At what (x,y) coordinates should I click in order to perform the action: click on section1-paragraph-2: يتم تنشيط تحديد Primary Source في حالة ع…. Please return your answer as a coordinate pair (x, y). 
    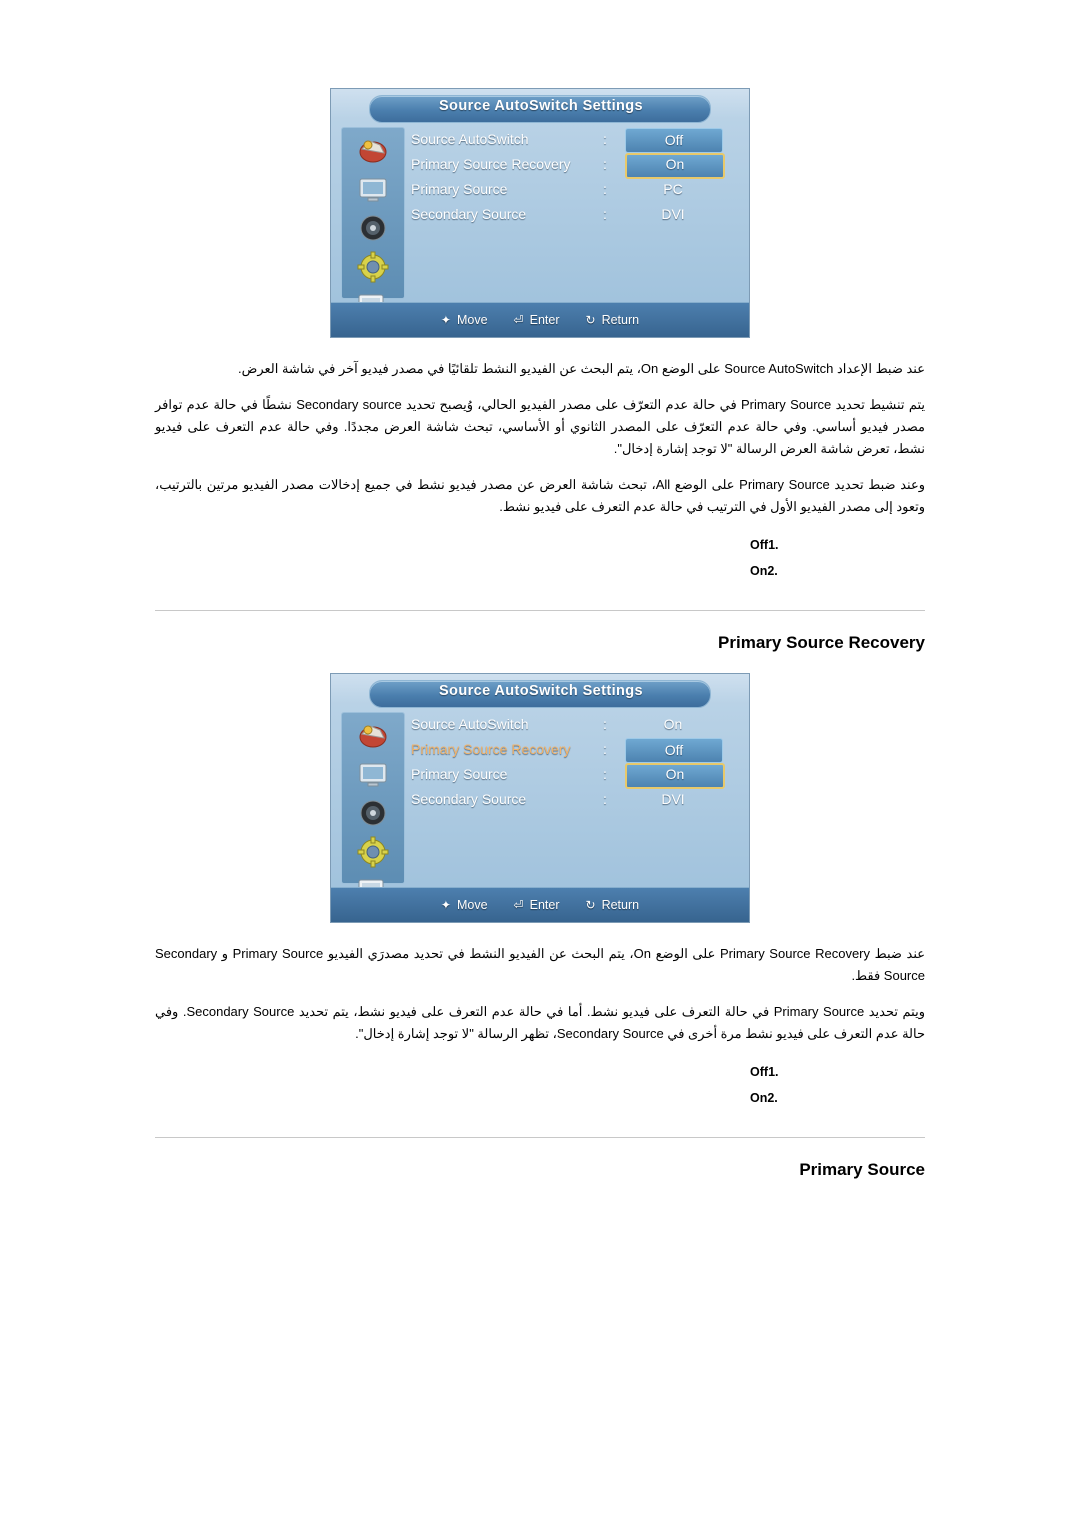
    Looking at the image, I should click on (540, 426).